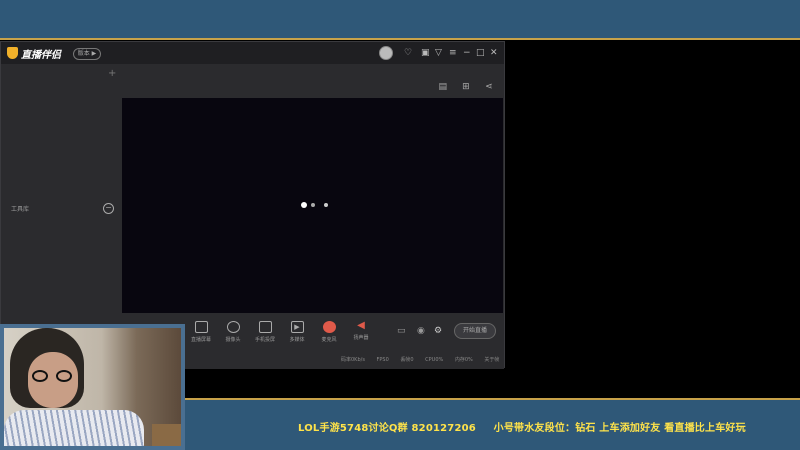  Describe the element at coordinates (475, 331) in the screenshot. I see `start-live-button: 开始直播` at that location.